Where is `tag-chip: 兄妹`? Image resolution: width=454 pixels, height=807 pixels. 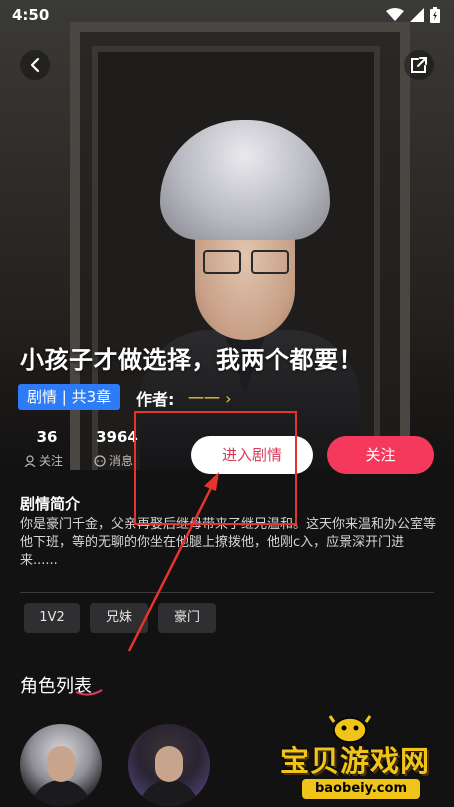
tag-chip: 兄妹 is located at coordinates (119, 618).